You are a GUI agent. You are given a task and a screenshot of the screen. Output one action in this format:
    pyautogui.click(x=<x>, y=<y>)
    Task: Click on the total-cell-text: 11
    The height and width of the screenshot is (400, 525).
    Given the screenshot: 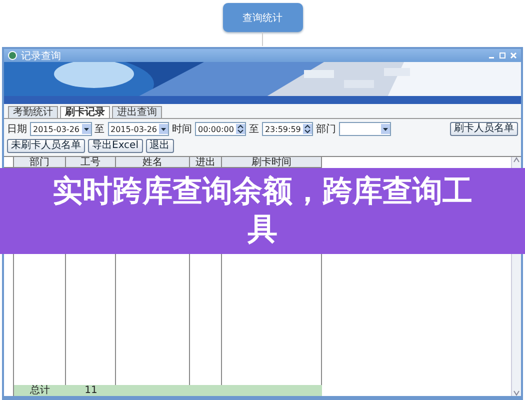 What is the action you would take?
    pyautogui.click(x=91, y=390)
    